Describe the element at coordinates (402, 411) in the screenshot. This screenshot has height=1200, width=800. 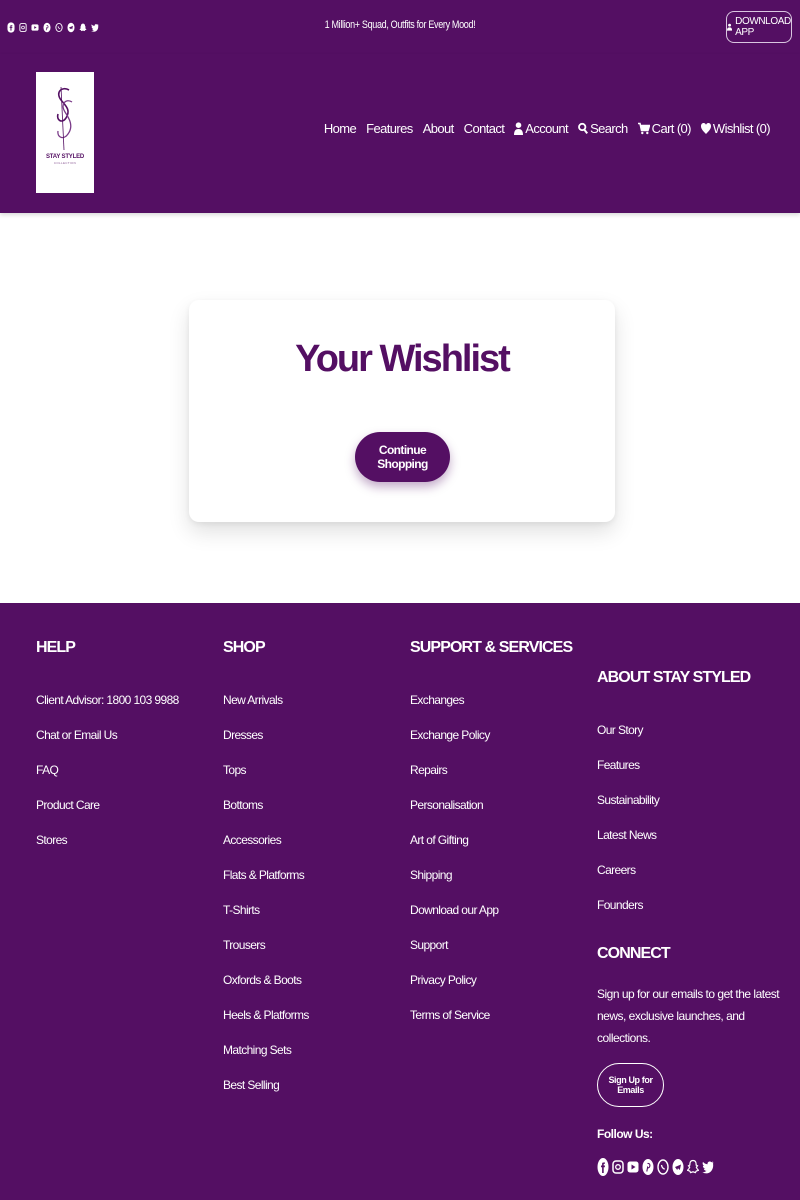
I see `wishlist-card: Your Wishlist Continue Shopping` at that location.